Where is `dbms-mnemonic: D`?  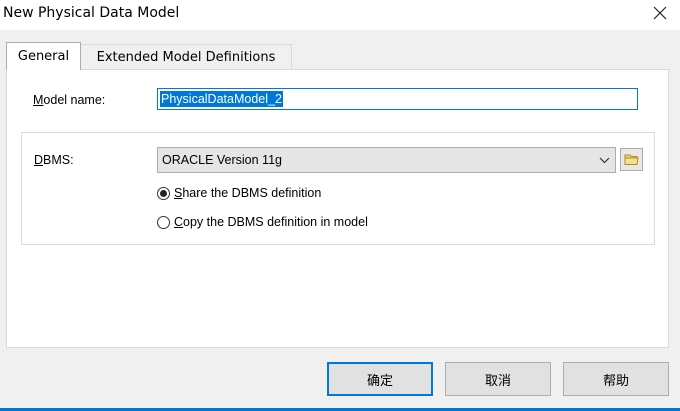 dbms-mnemonic: D is located at coordinates (39, 160).